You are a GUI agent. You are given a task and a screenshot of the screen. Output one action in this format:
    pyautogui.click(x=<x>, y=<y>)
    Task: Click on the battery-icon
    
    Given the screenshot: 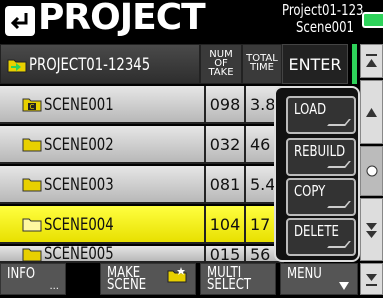 What is the action you would take?
    pyautogui.click(x=372, y=20)
    